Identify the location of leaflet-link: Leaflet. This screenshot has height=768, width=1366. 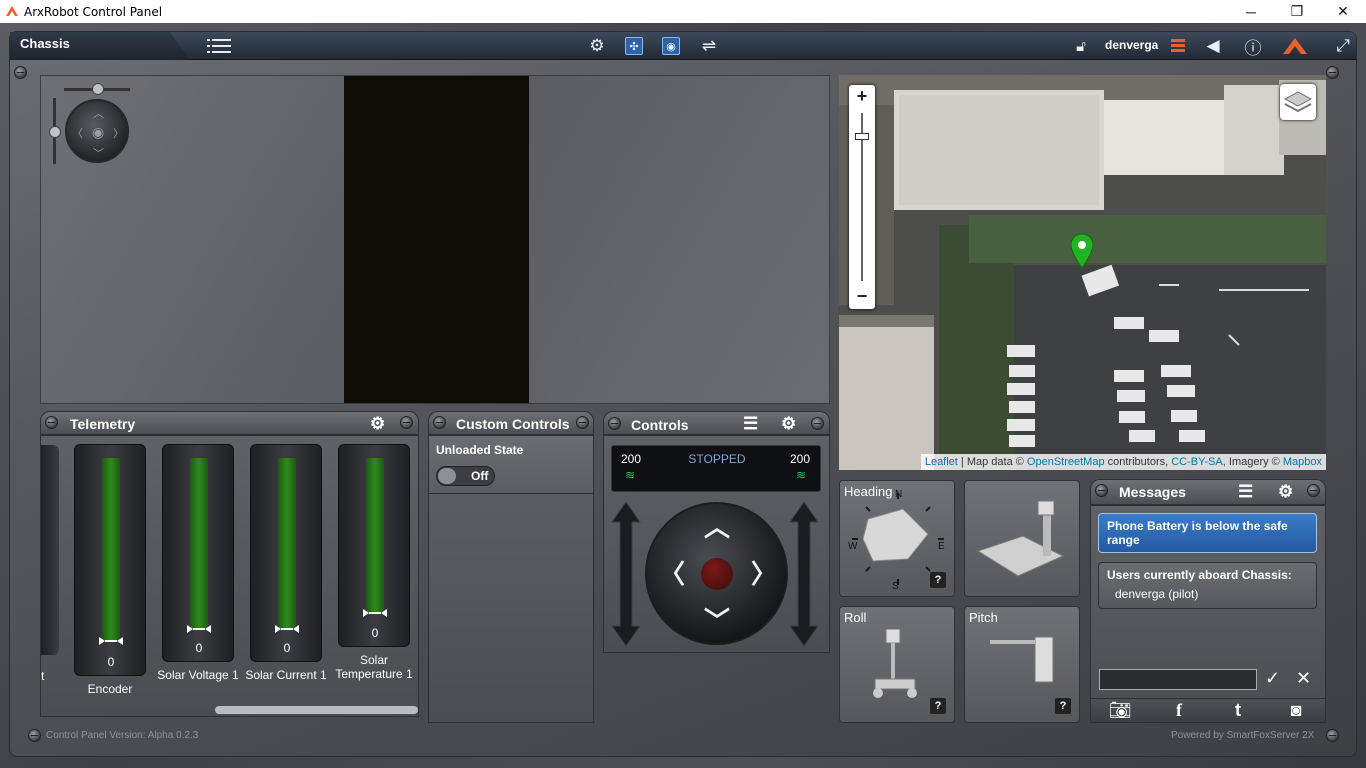
(941, 462).